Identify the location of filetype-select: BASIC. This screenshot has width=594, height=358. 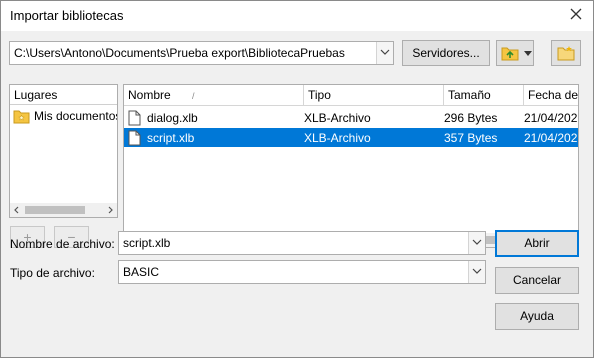
(302, 272).